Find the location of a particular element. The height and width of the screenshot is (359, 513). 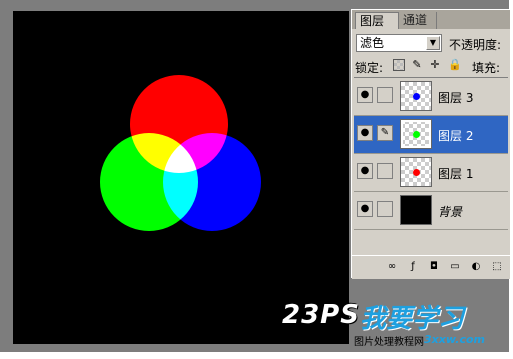

adjustment-layer-icon: ◐ is located at coordinates (476, 267).